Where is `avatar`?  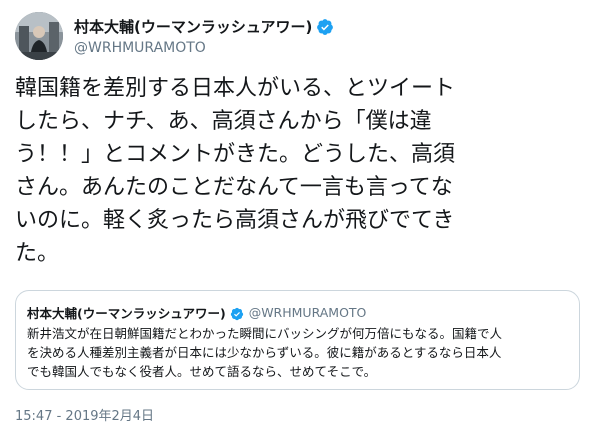
avatar is located at coordinates (39, 36).